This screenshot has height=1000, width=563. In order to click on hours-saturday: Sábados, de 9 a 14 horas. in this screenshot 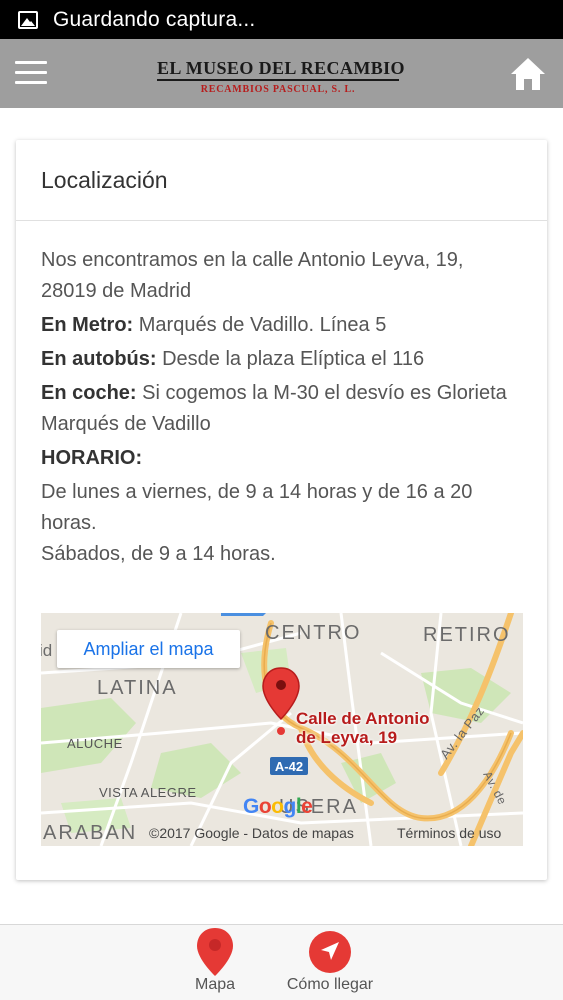, I will do `click(158, 554)`.